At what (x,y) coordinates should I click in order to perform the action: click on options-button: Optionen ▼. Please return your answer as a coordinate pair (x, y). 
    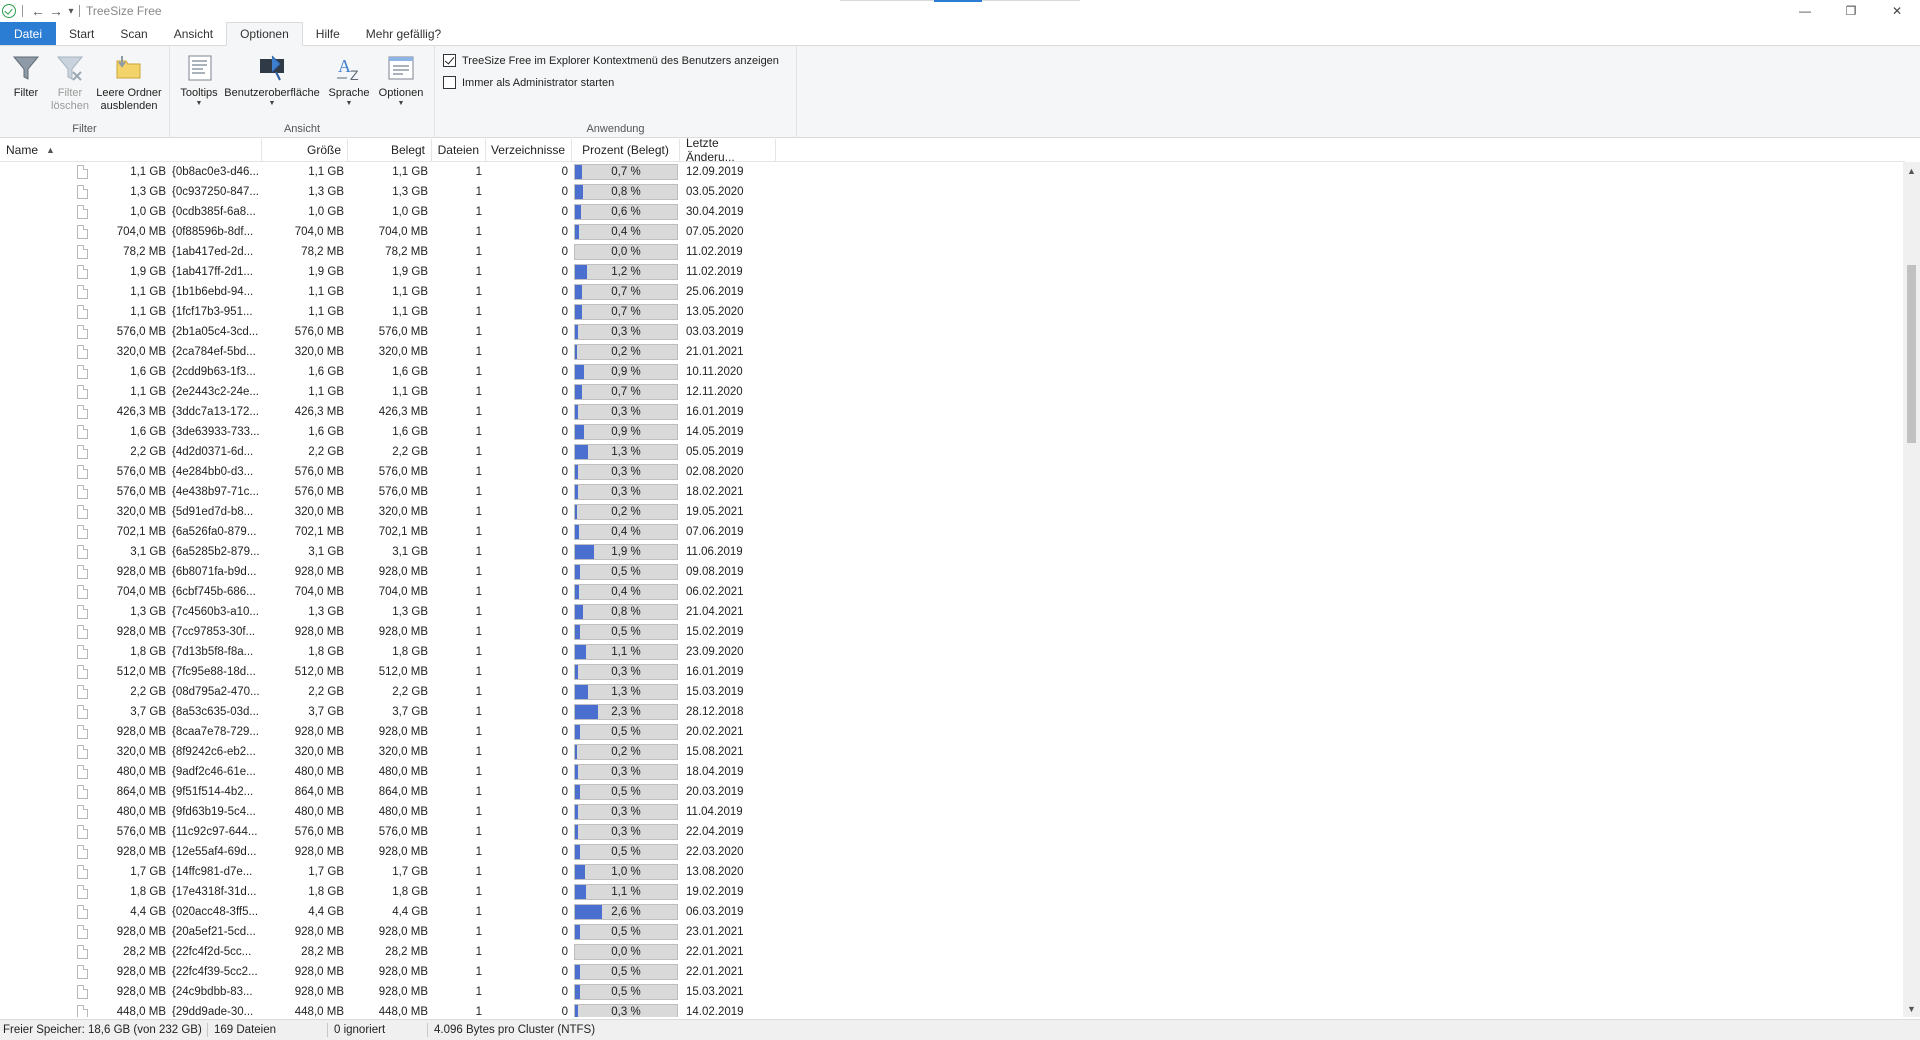
    Looking at the image, I should click on (401, 80).